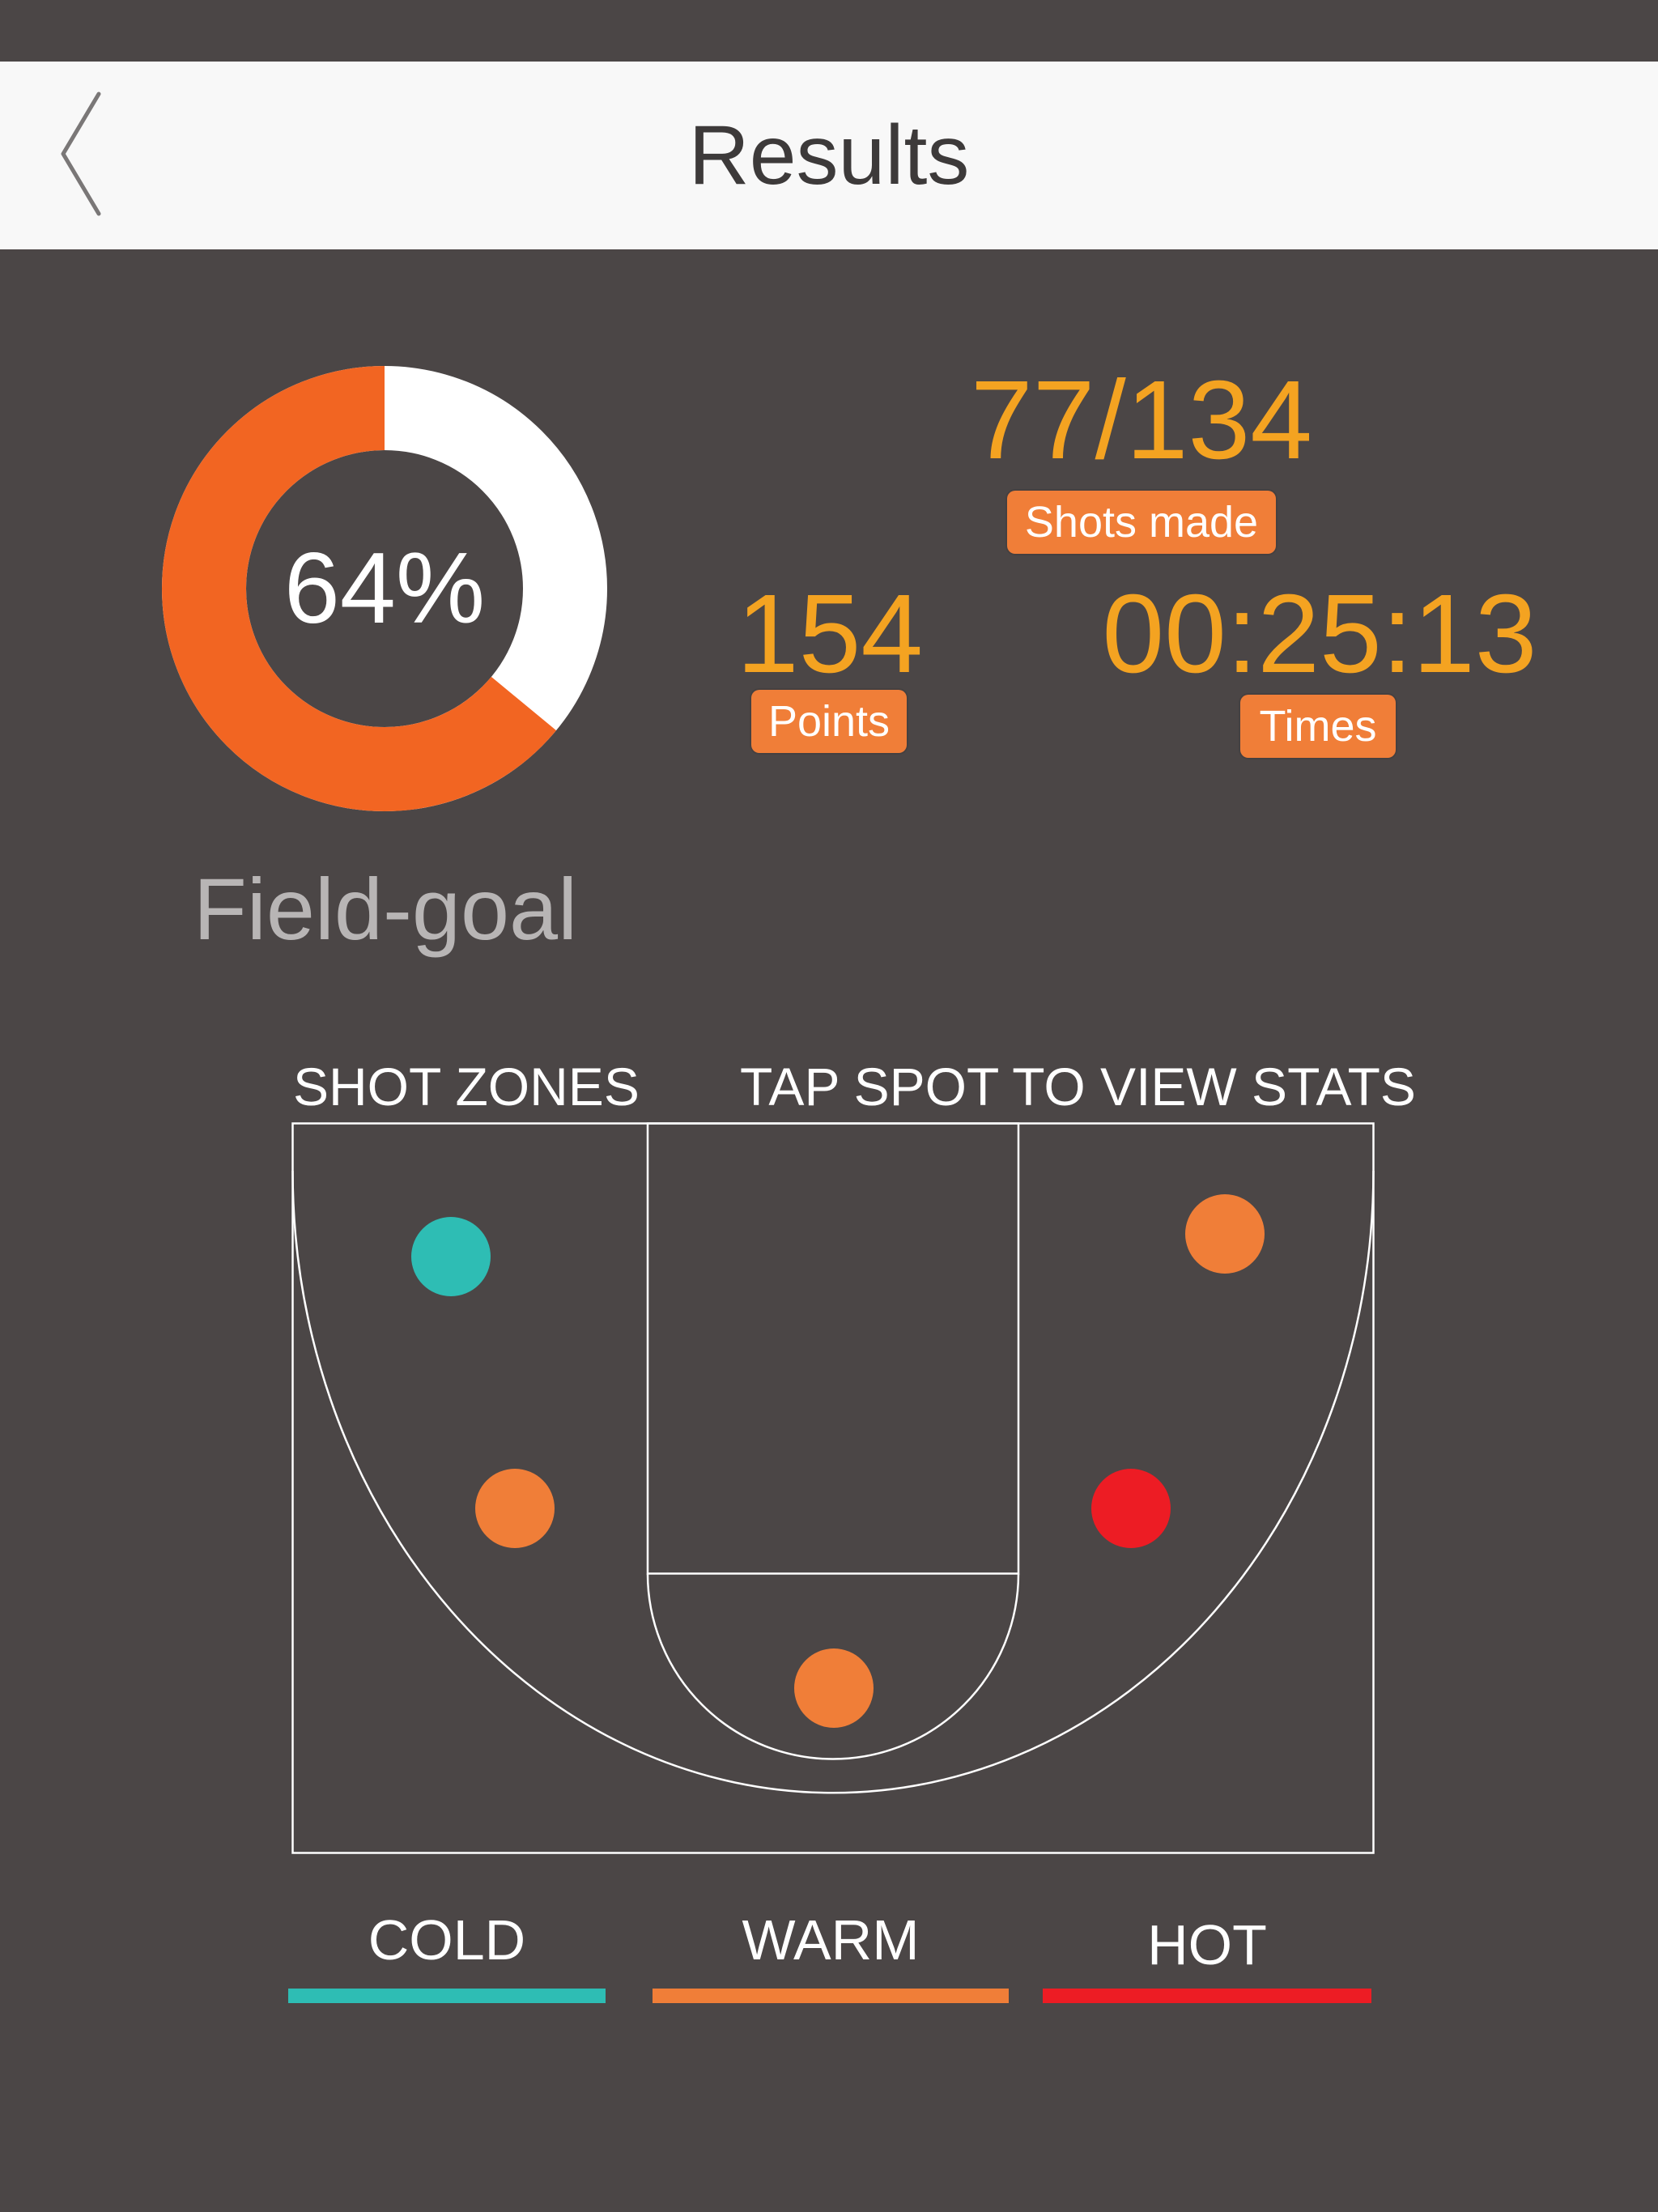 This screenshot has width=1658, height=2212. Describe the element at coordinates (515, 1508) in the screenshot. I see `shot-spot-left-wing` at that location.